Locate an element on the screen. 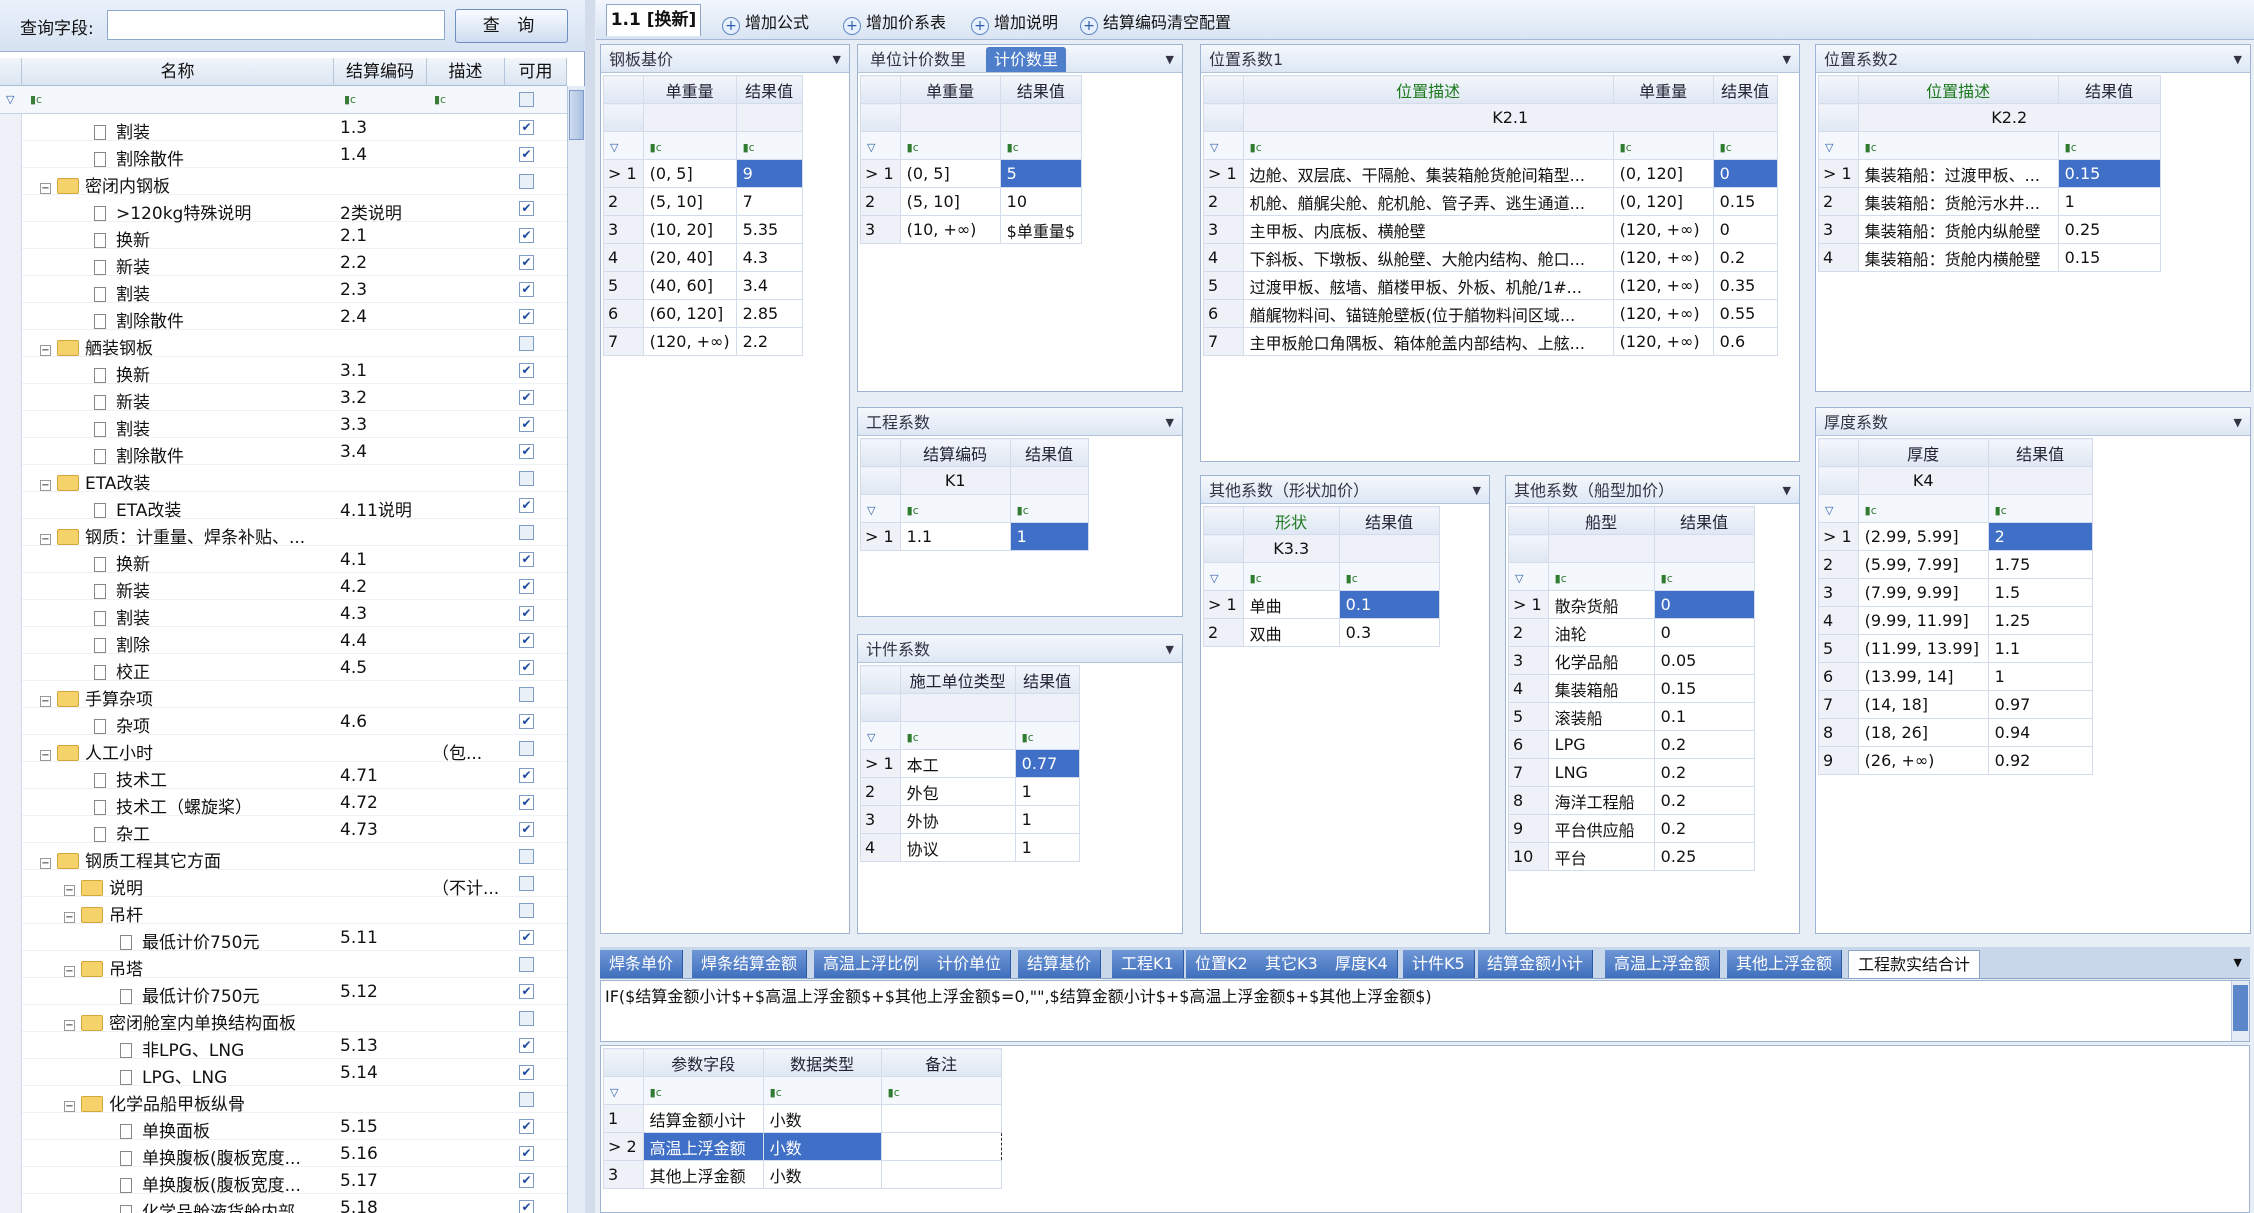 The image size is (2254, 1213). col-enabled-header: 可用 is located at coordinates (536, 72).